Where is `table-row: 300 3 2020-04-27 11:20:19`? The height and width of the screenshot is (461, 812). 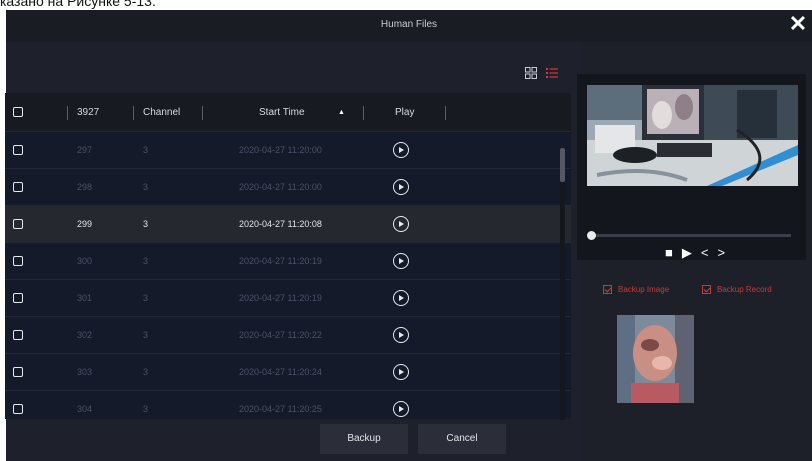
table-row: 300 3 2020-04-27 11:20:19 is located at coordinates (288, 260).